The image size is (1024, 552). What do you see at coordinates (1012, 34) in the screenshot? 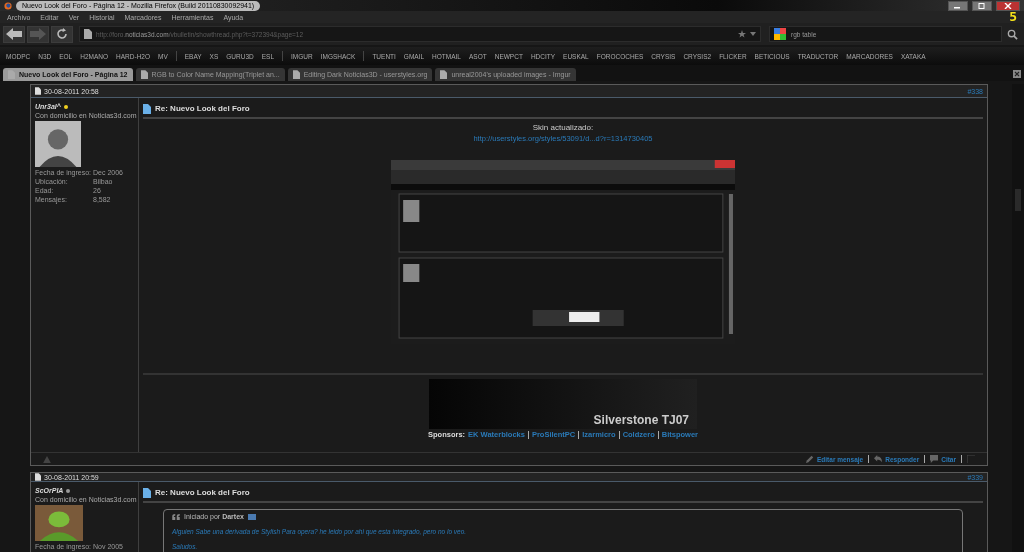
I see `search-icon` at bounding box center [1012, 34].